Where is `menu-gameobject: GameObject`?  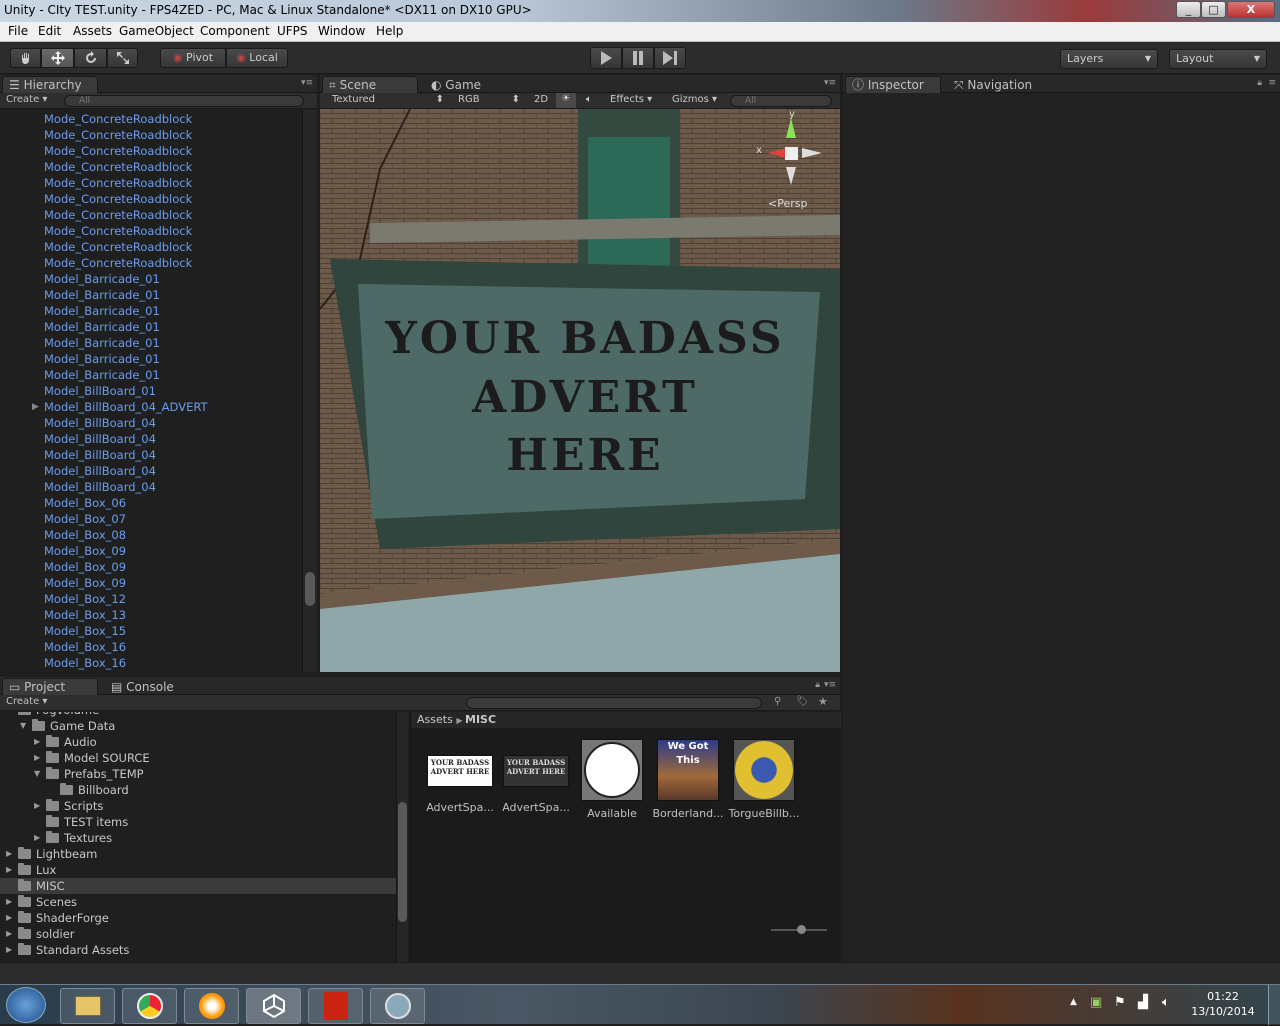
menu-gameobject: GameObject is located at coordinates (156, 31).